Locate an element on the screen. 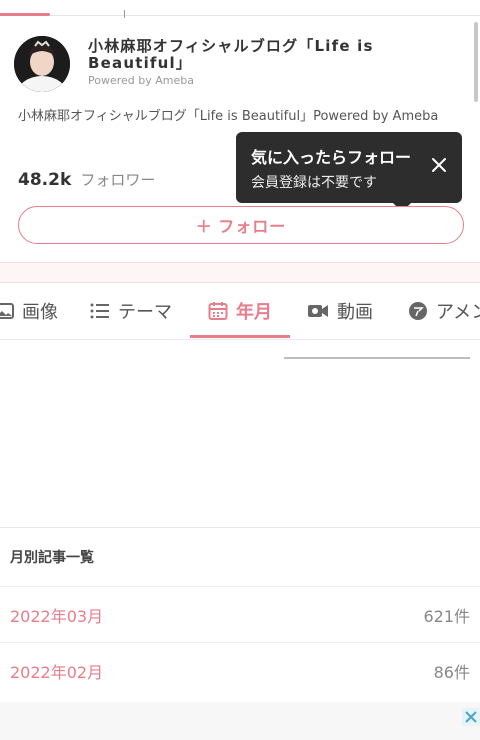 Image resolution: width=480 pixels, height=740 pixels. follower-count: 48.2k フォロワー is located at coordinates (86, 179).